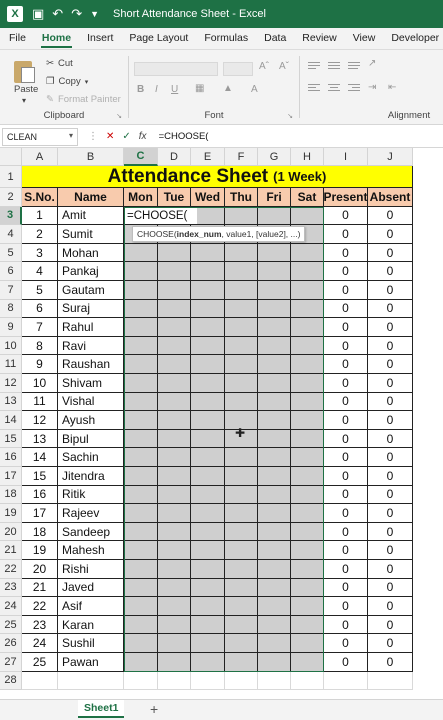 The image size is (443, 720). I want to click on name-cell: Sandeep, so click(91, 532).